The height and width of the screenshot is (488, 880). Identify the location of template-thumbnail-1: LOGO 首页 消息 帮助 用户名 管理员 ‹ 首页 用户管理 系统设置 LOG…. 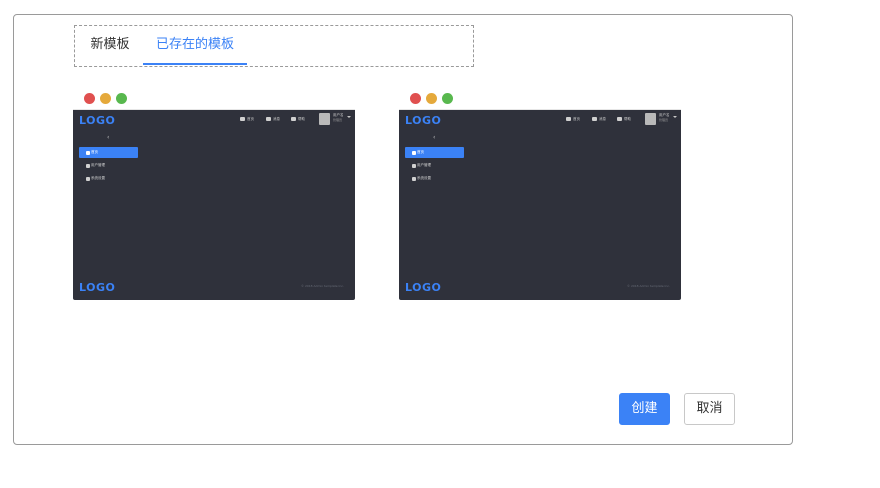
(214, 193).